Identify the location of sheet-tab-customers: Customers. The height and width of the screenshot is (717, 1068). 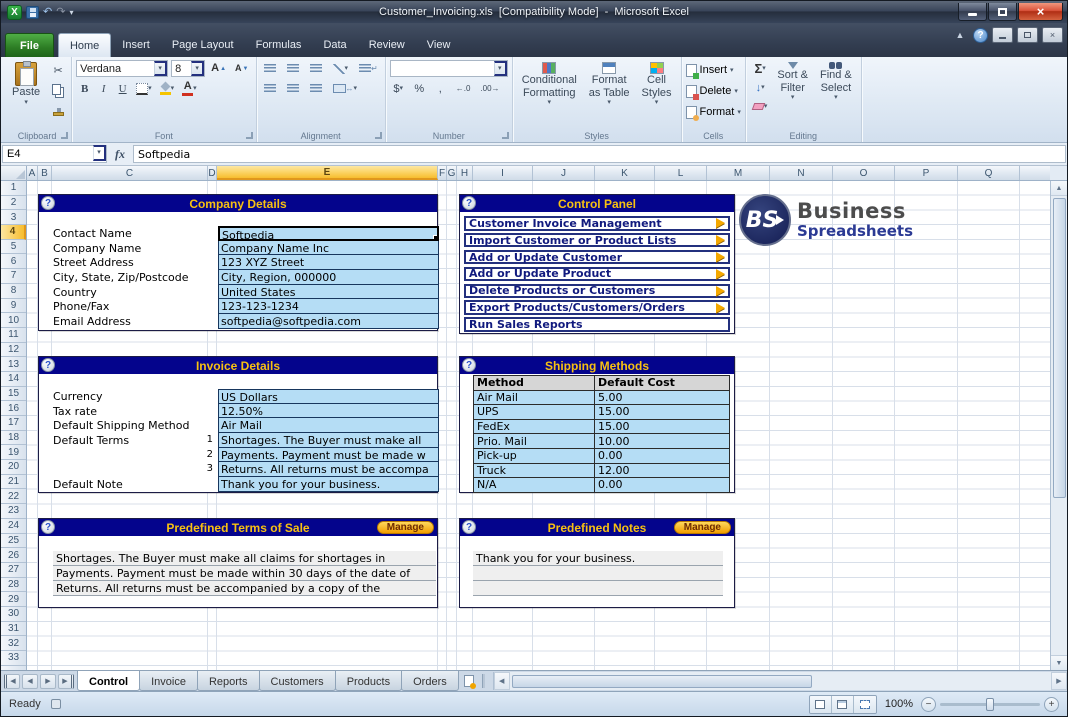
(297, 681).